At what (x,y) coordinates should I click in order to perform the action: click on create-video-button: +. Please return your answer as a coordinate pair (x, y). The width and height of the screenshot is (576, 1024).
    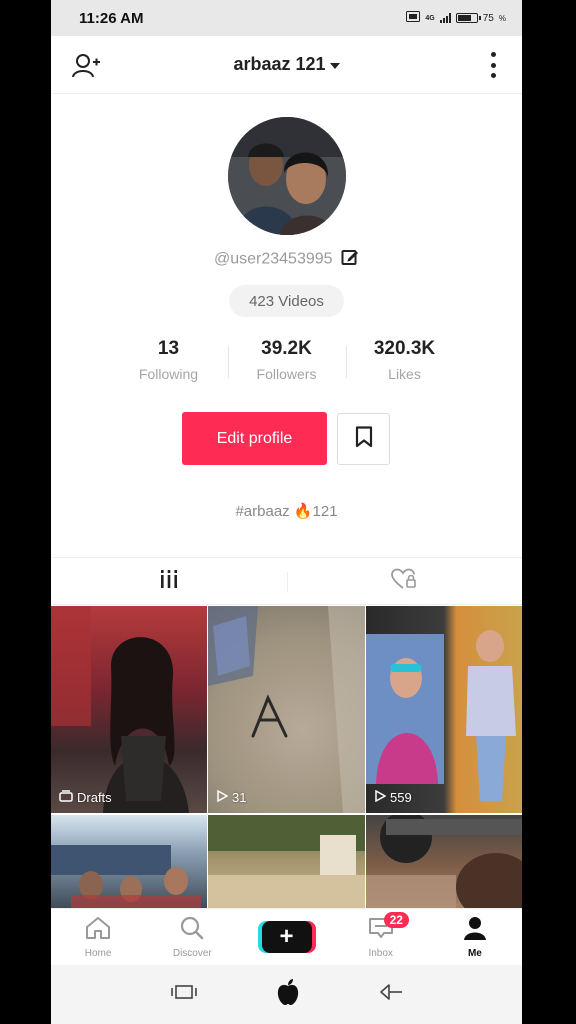
    Looking at the image, I should click on (286, 937).